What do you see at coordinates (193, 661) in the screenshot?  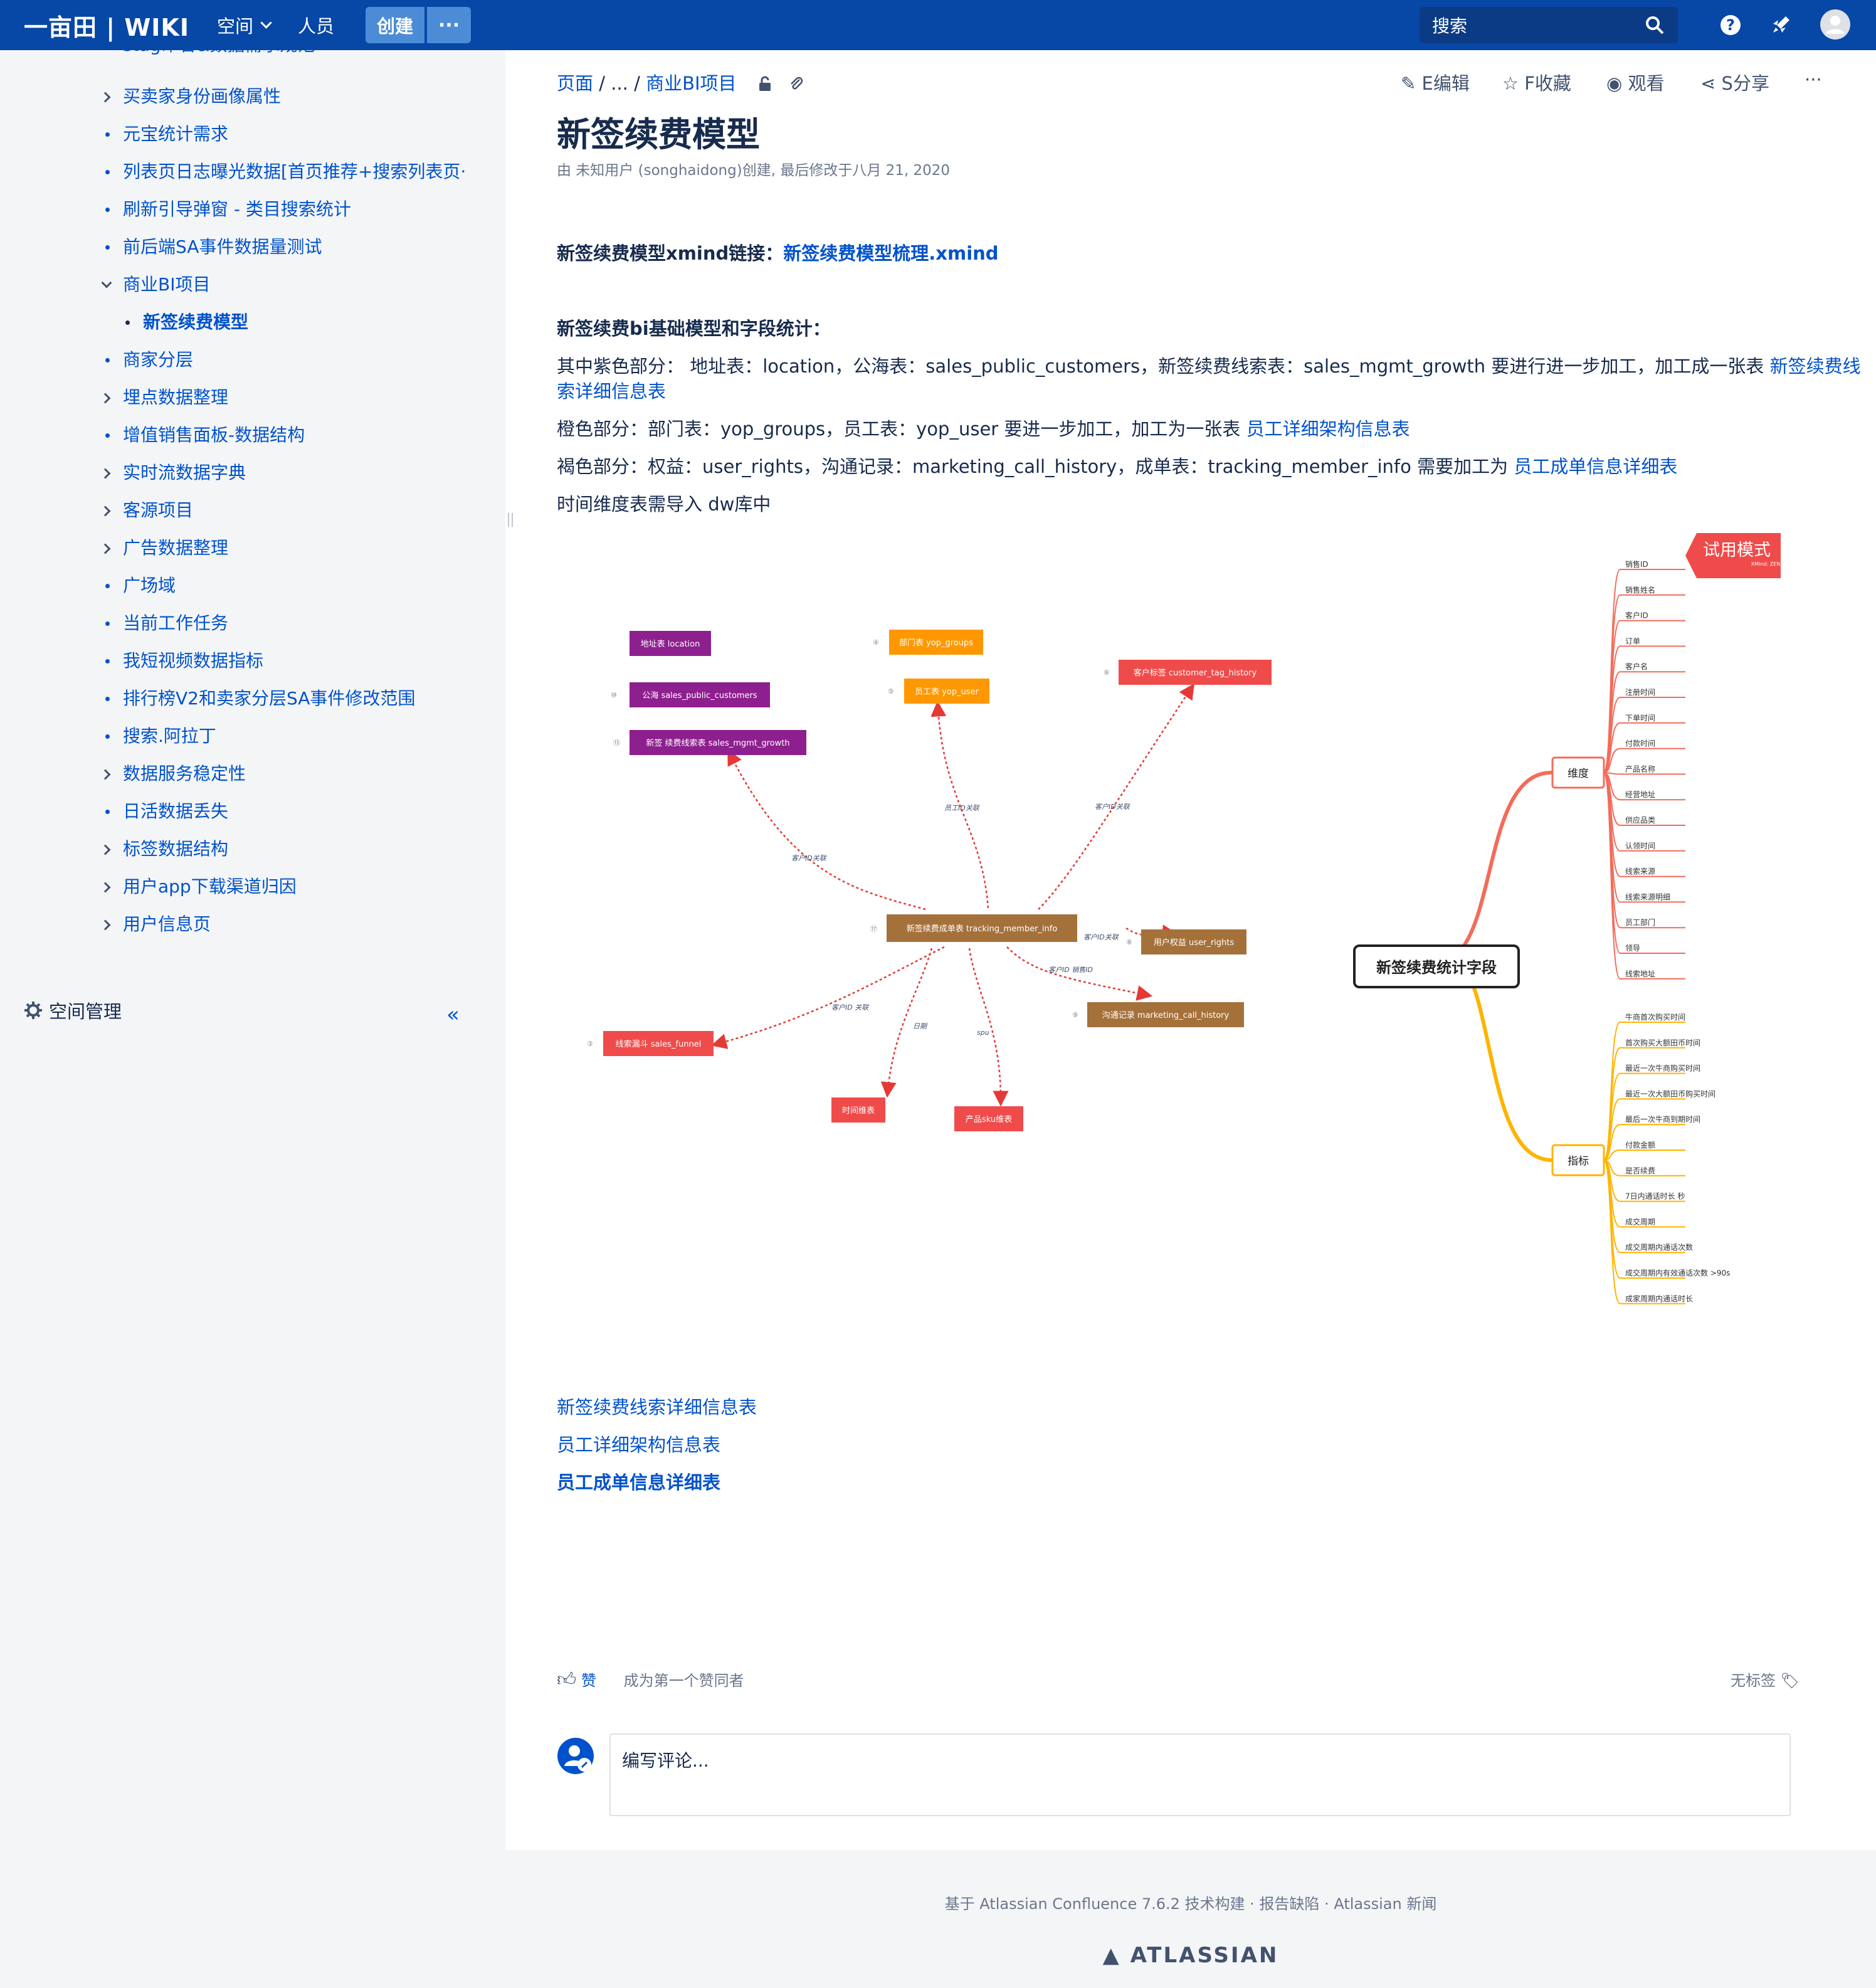 I see `sidebar-item: 我短视频数据指标` at bounding box center [193, 661].